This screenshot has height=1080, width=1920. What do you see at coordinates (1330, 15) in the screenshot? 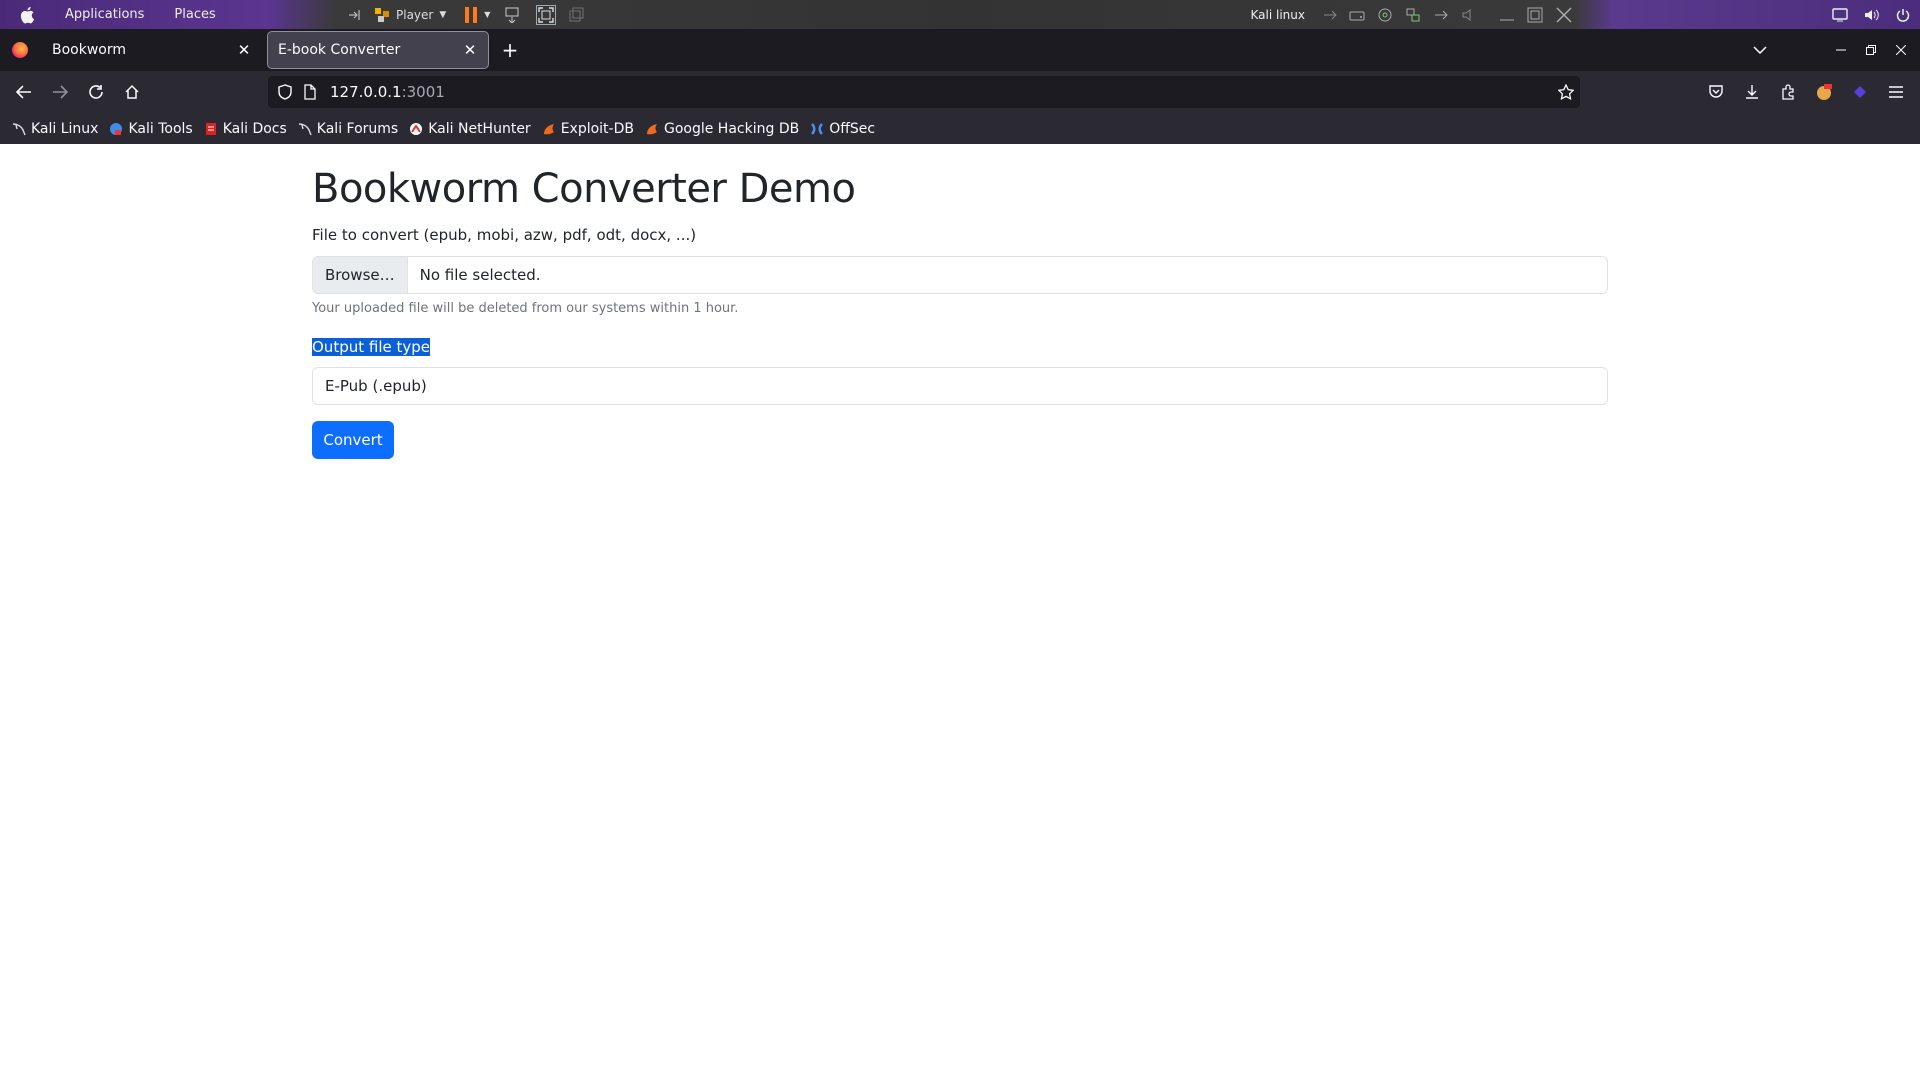
I see `arrows-icon` at bounding box center [1330, 15].